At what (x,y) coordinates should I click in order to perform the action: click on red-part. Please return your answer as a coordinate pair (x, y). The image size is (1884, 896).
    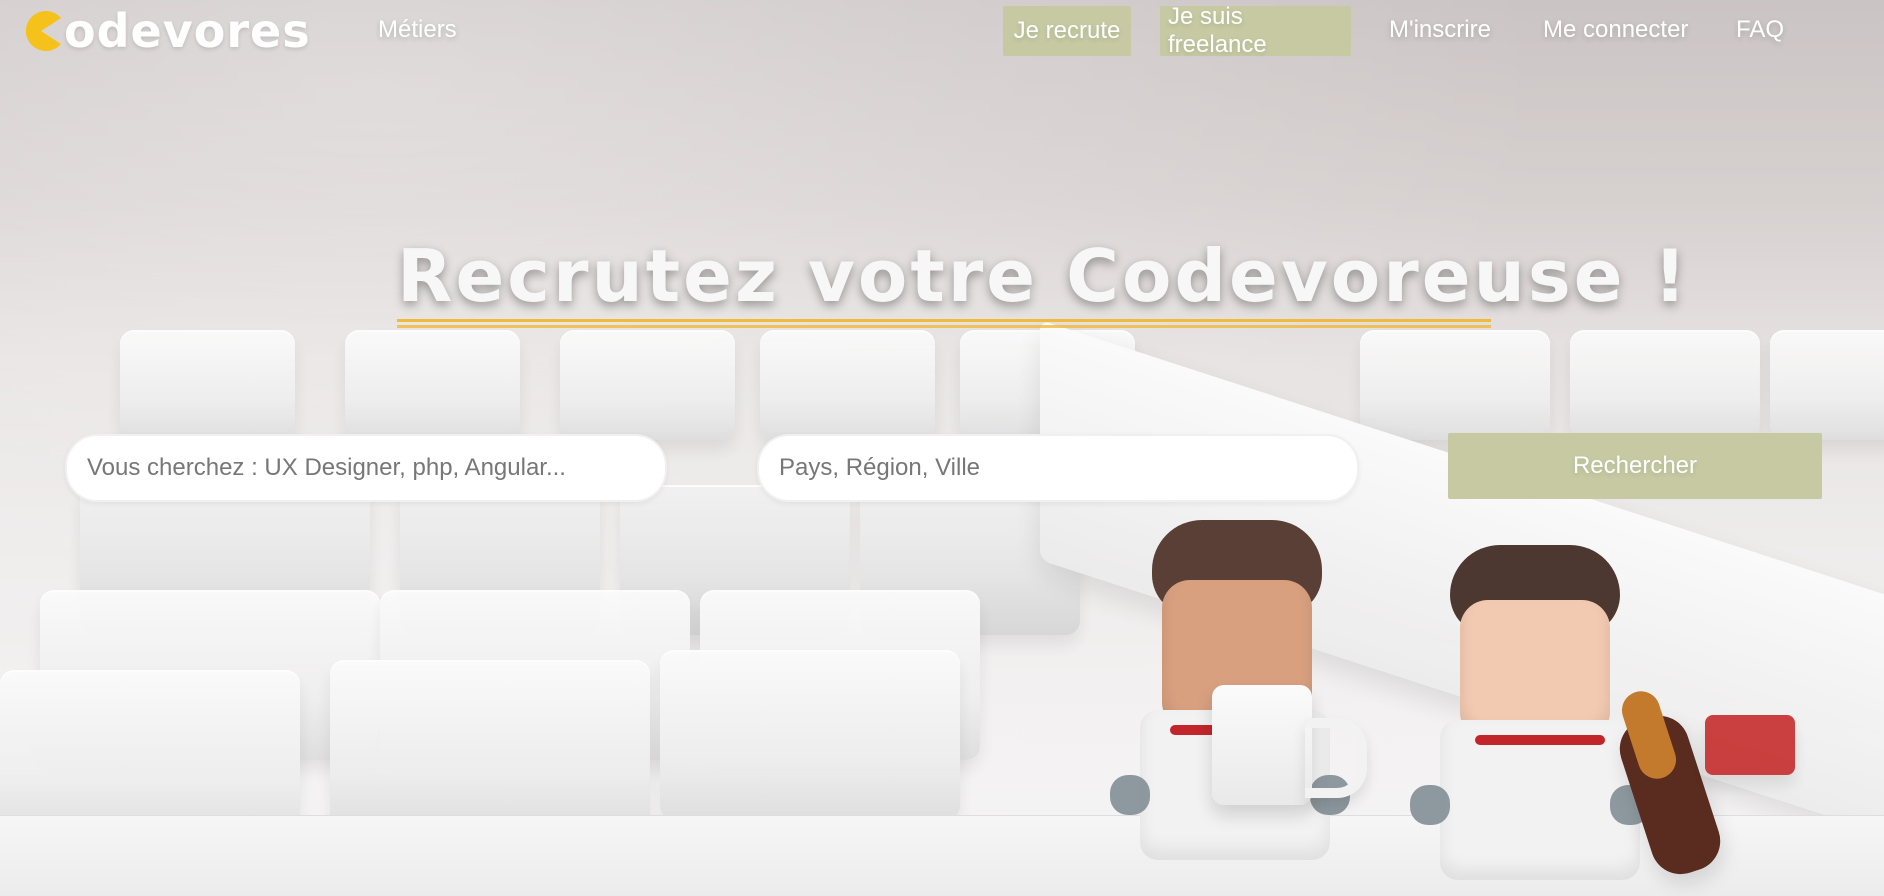
    Looking at the image, I should click on (1750, 745).